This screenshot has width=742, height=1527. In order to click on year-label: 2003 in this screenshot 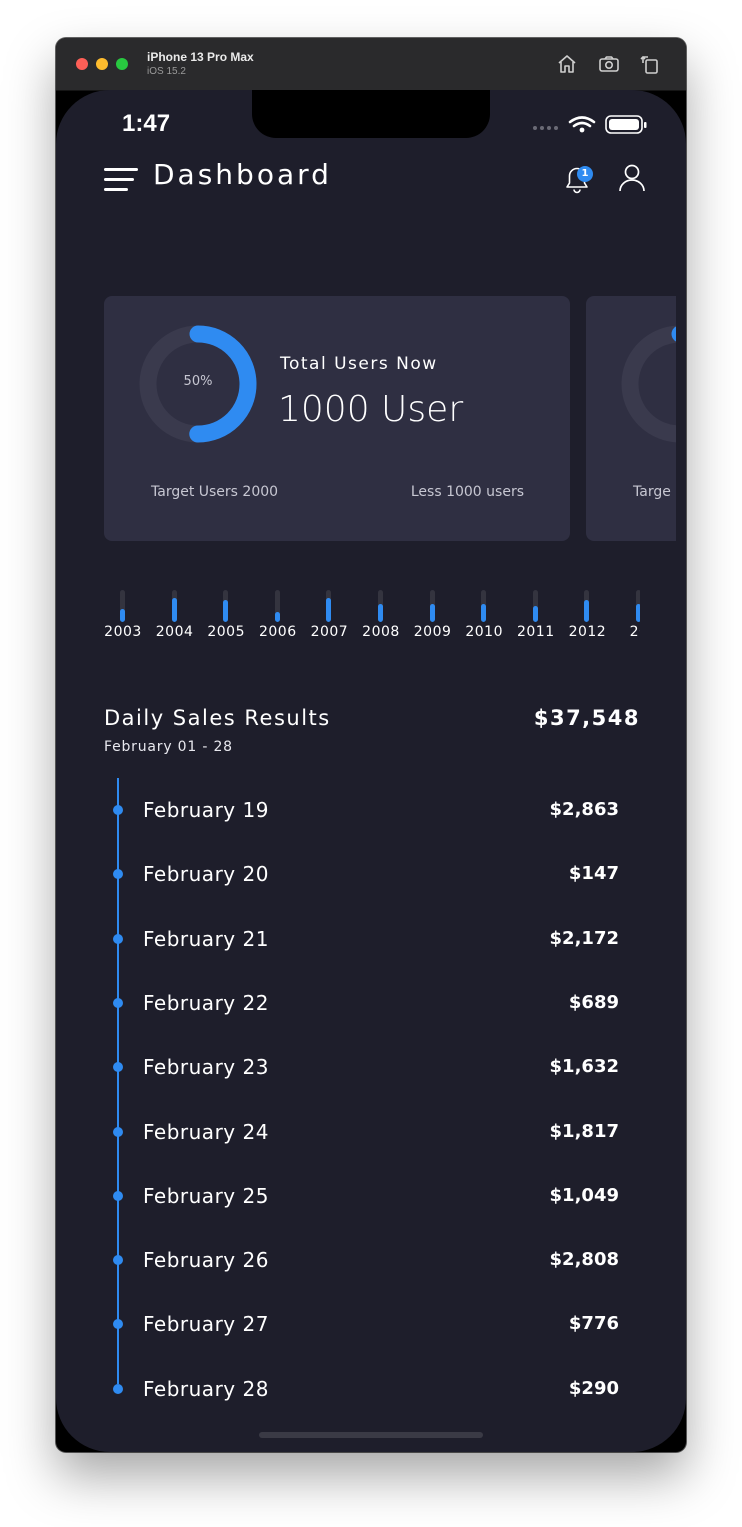, I will do `click(123, 632)`.